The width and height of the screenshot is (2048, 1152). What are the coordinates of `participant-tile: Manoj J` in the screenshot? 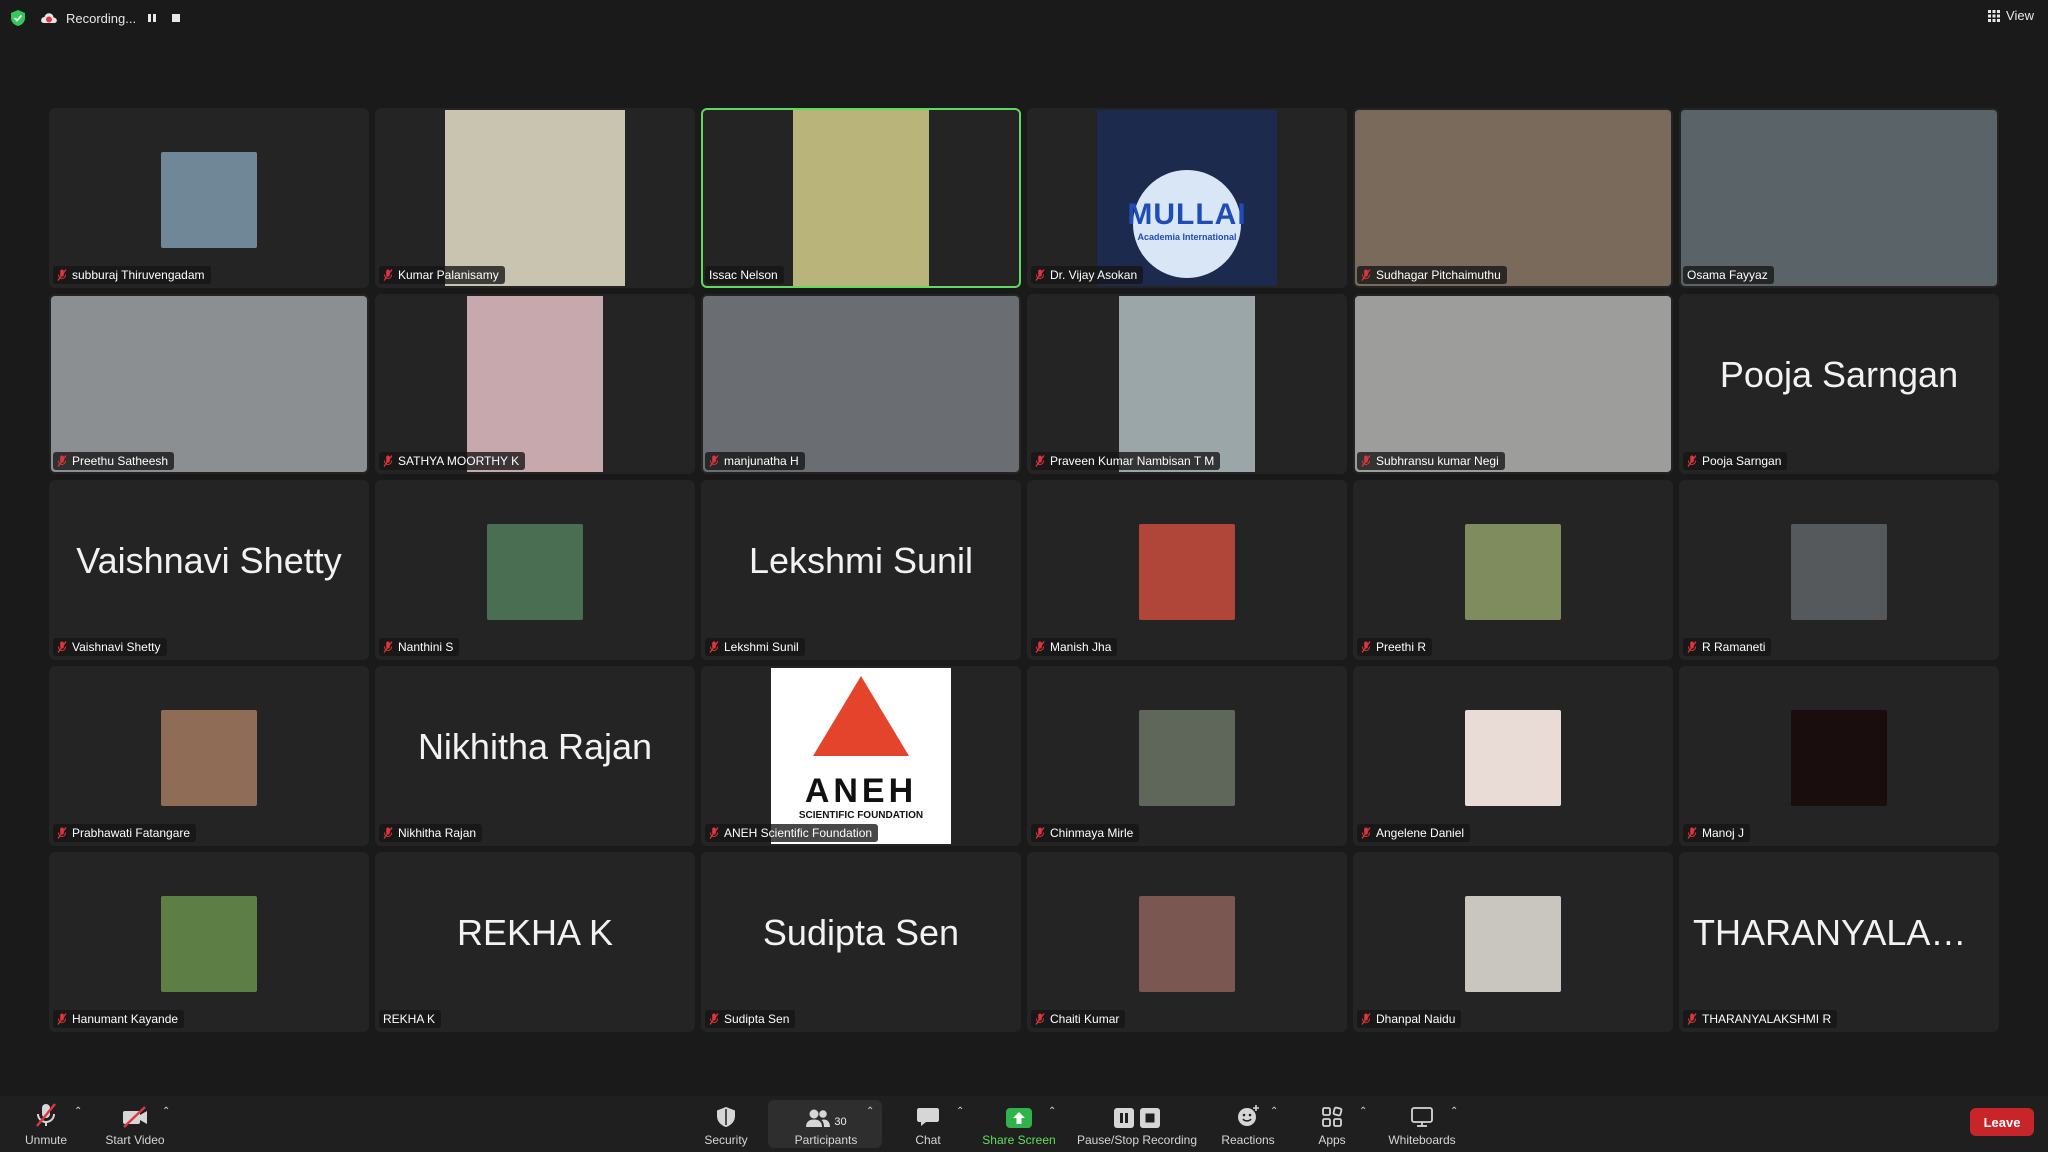 It's located at (1839, 756).